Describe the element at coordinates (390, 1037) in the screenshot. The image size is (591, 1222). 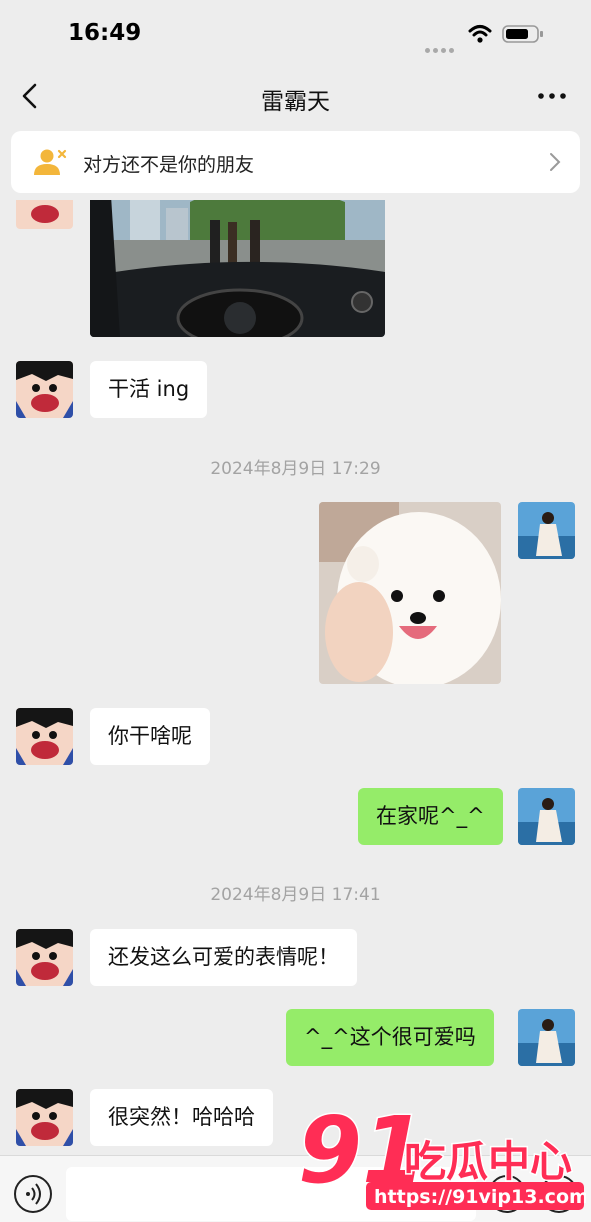
I see `message-bubble: ^_^这个很可爱吗` at that location.